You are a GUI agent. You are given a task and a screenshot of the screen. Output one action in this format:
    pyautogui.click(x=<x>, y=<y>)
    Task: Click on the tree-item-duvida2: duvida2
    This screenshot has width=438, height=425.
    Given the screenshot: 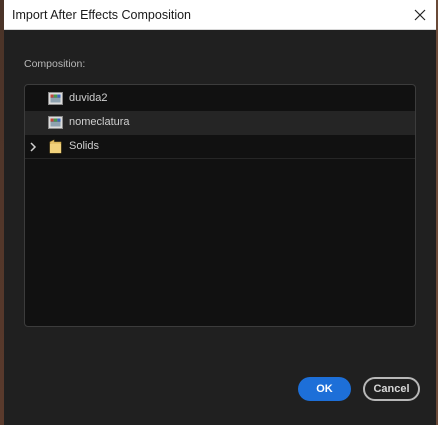 What is the action you would take?
    pyautogui.click(x=220, y=99)
    